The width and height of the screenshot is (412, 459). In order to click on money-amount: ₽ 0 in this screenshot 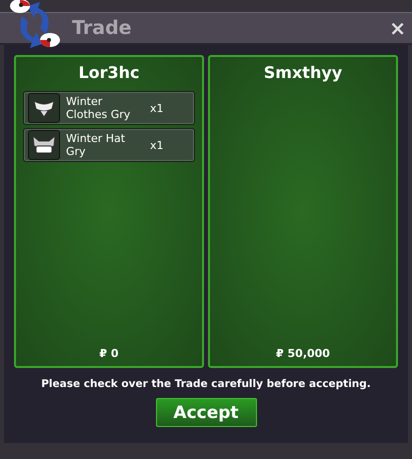, I will do `click(109, 353)`.